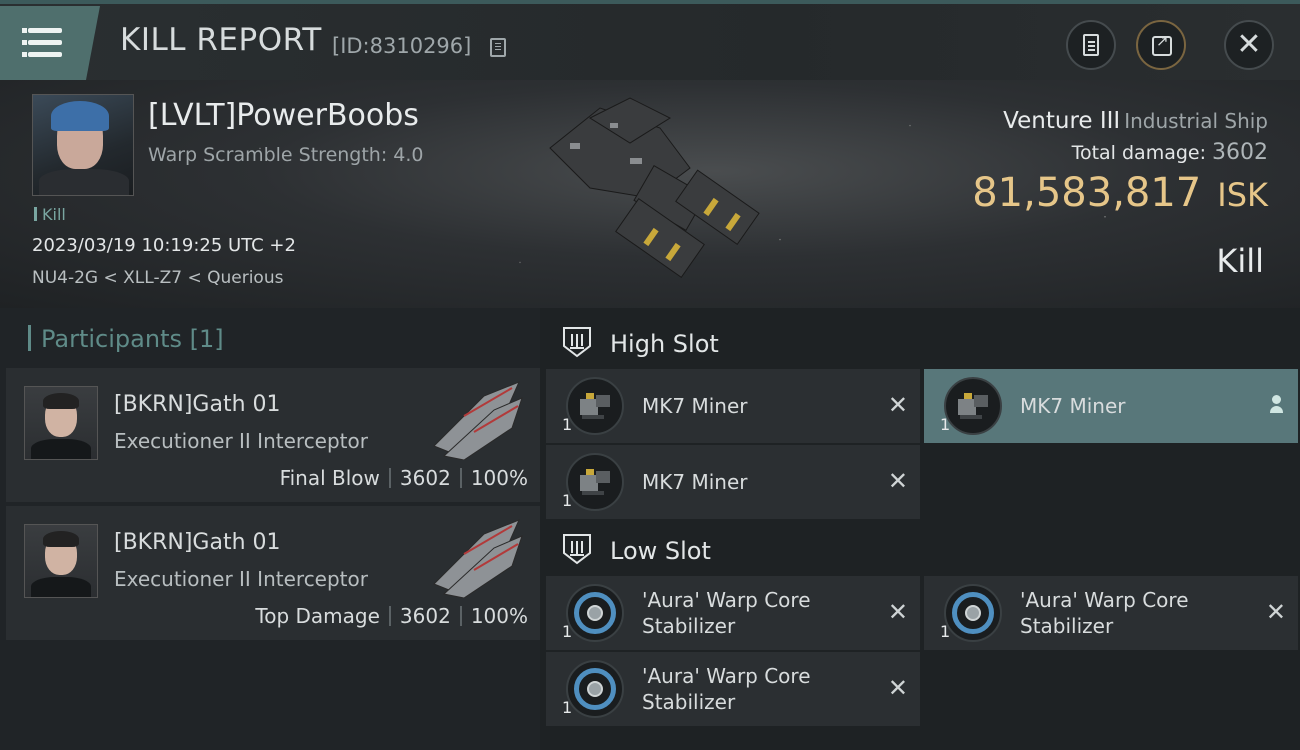 This screenshot has width=1300, height=750. What do you see at coordinates (50, 43) in the screenshot?
I see `menu-button` at bounding box center [50, 43].